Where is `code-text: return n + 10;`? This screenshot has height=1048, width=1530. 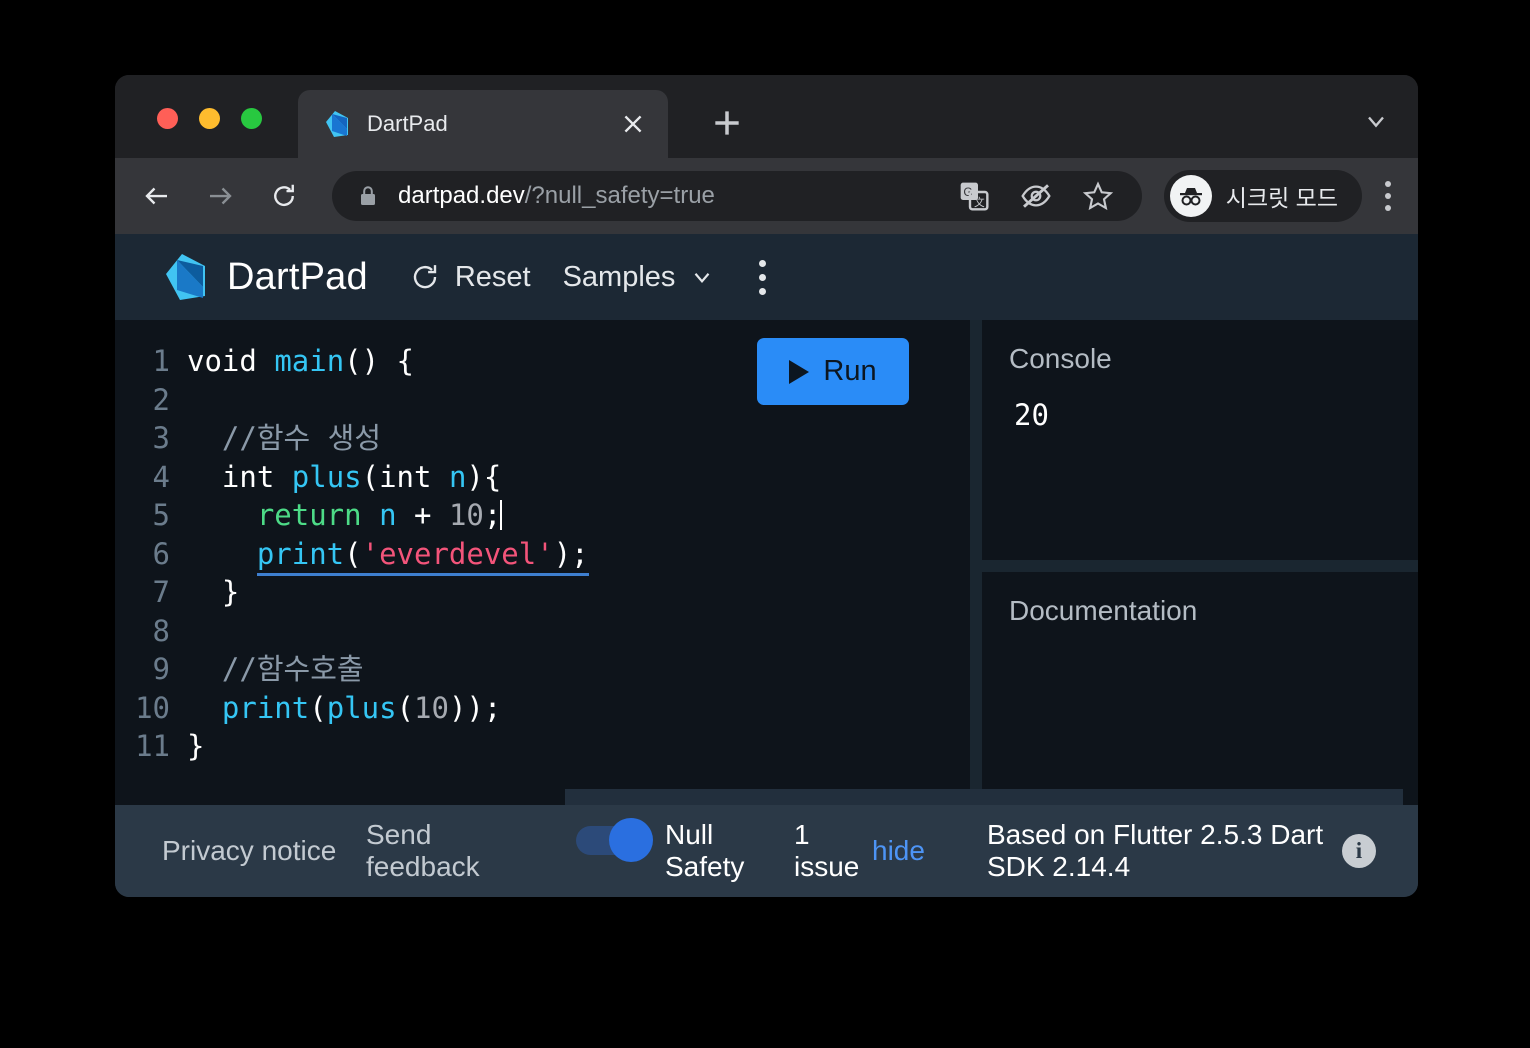 code-text: return n + 10; is located at coordinates (336, 515).